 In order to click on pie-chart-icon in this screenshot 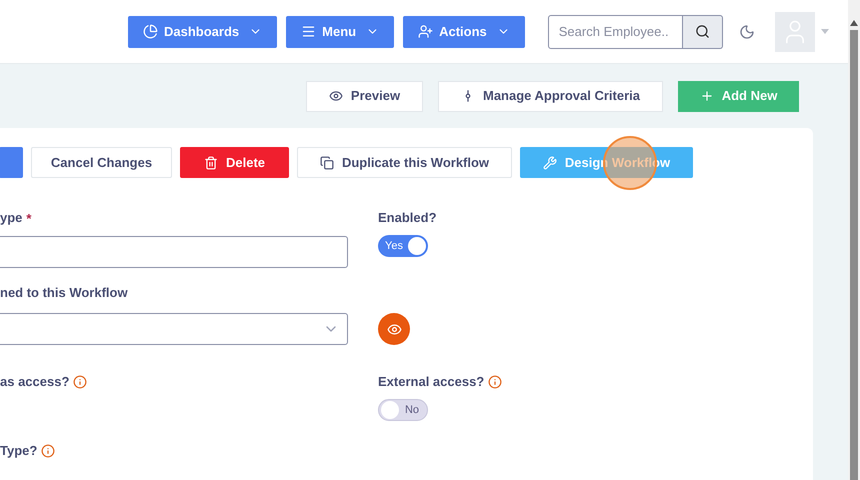, I will do `click(150, 31)`.